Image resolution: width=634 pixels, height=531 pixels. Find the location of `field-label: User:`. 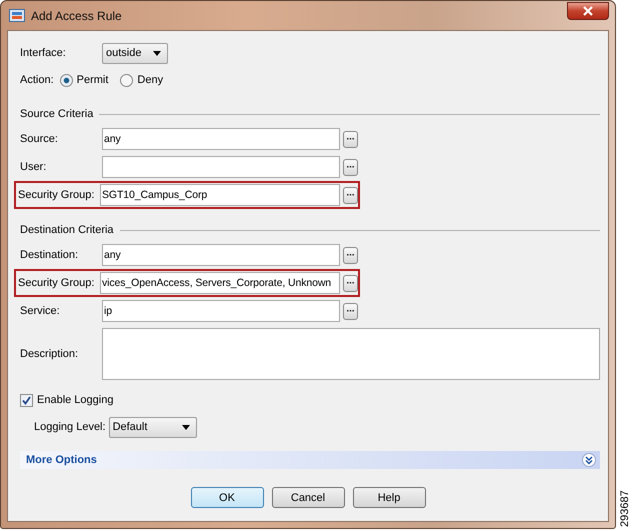

field-label: User: is located at coordinates (34, 167).